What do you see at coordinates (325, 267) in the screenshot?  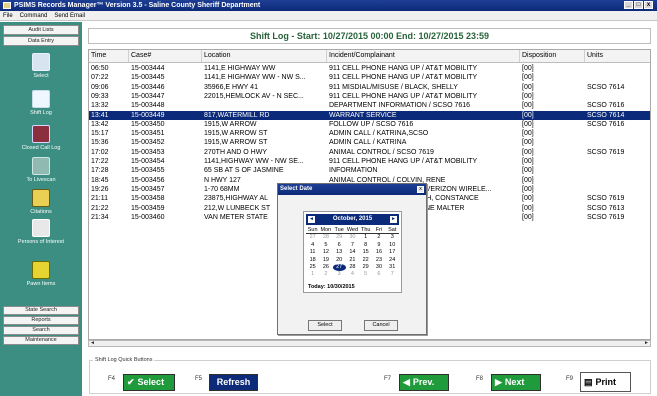 I see `calendar-day: 26` at bounding box center [325, 267].